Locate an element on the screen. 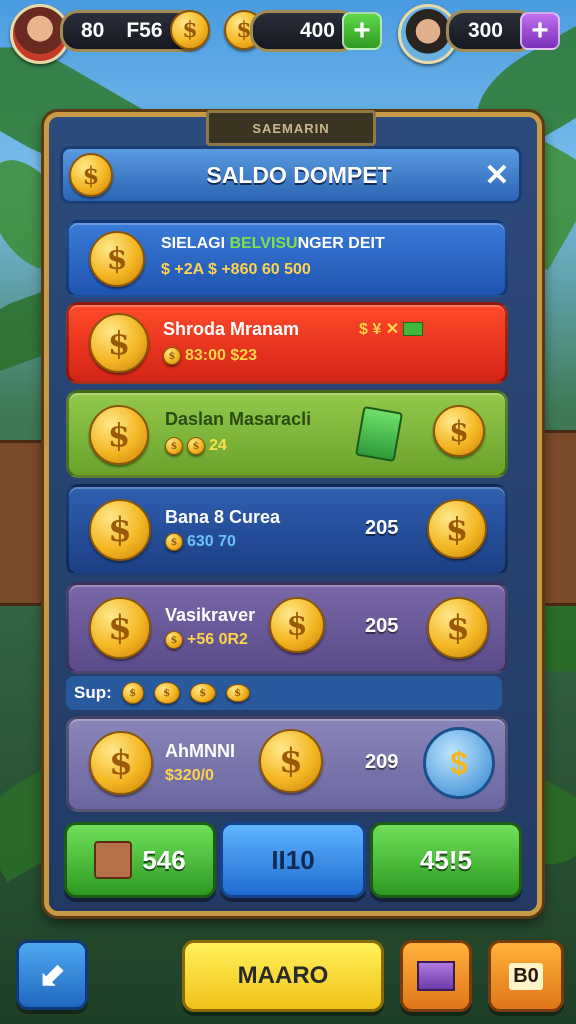  wallet-row: $ Vasikraver $ +56 0R2 $ 205 $ is located at coordinates (287, 628).